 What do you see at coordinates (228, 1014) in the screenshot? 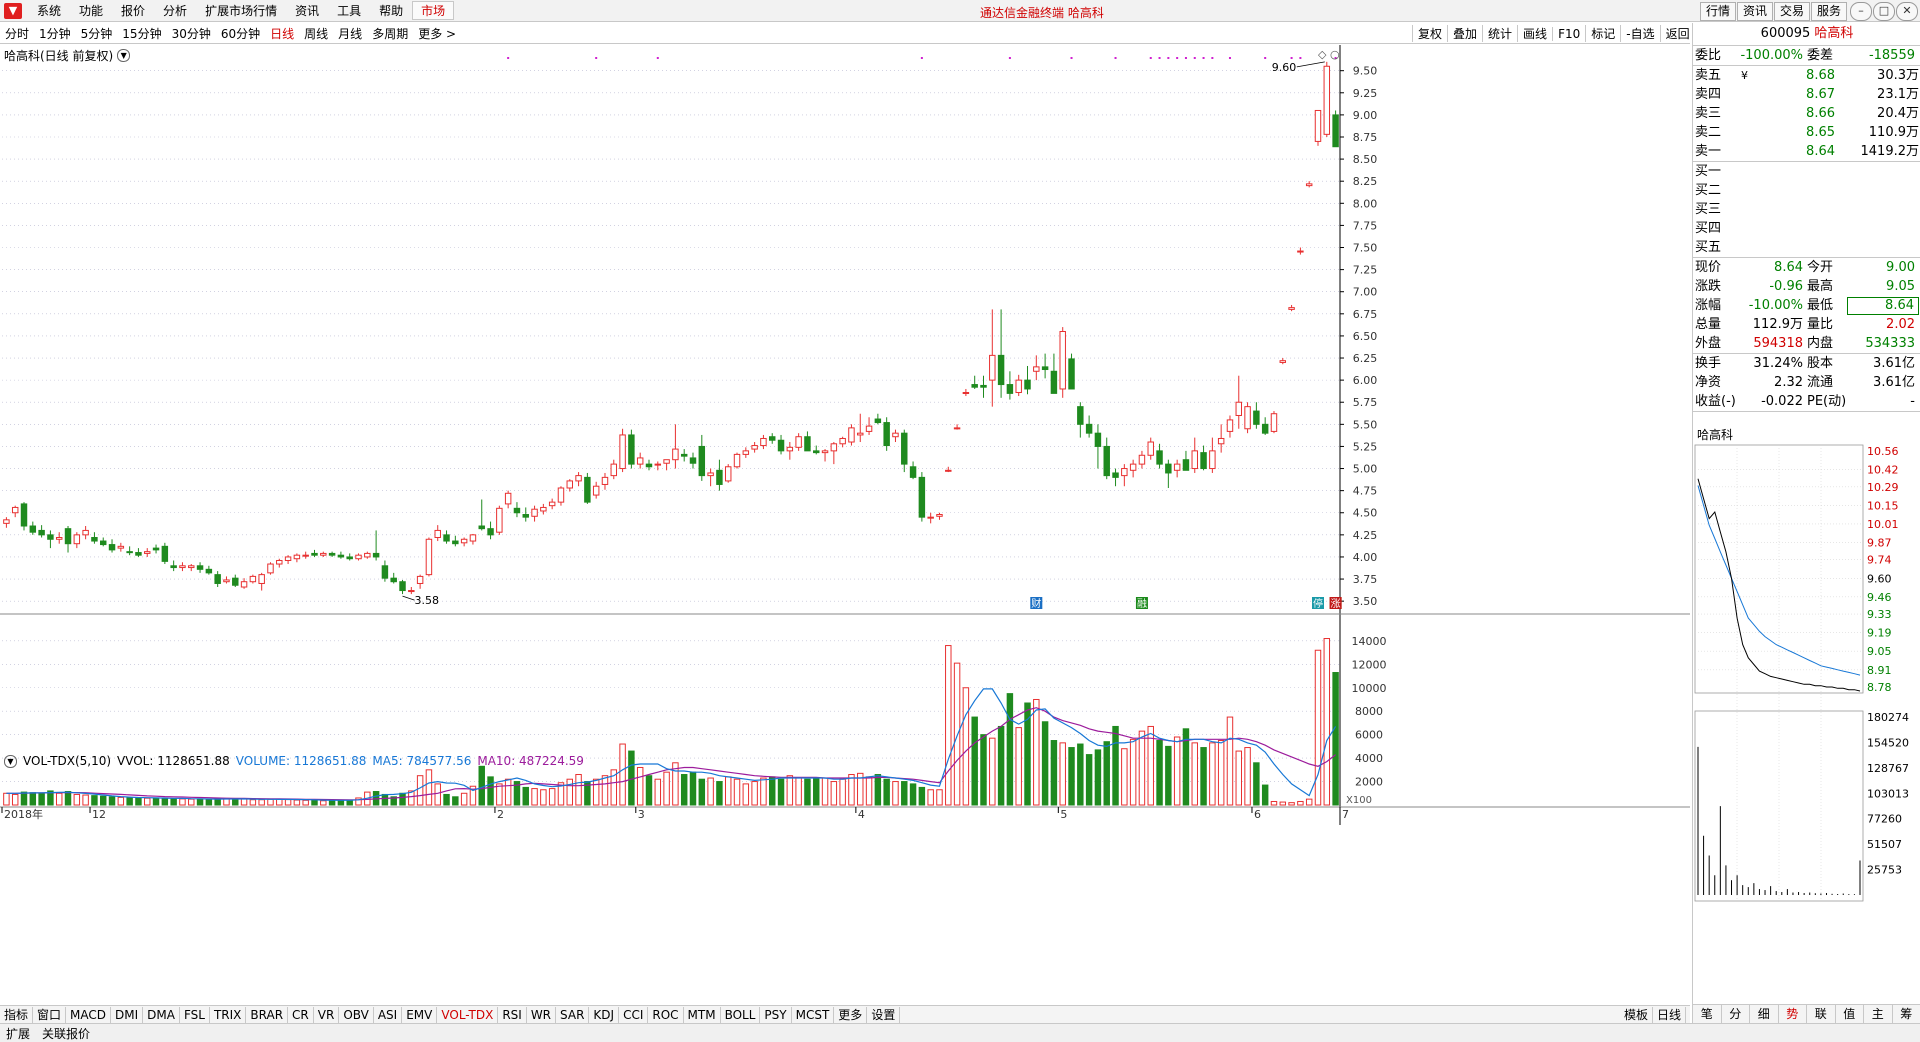
I see `indicator-tab-6: TRIX` at bounding box center [228, 1014].